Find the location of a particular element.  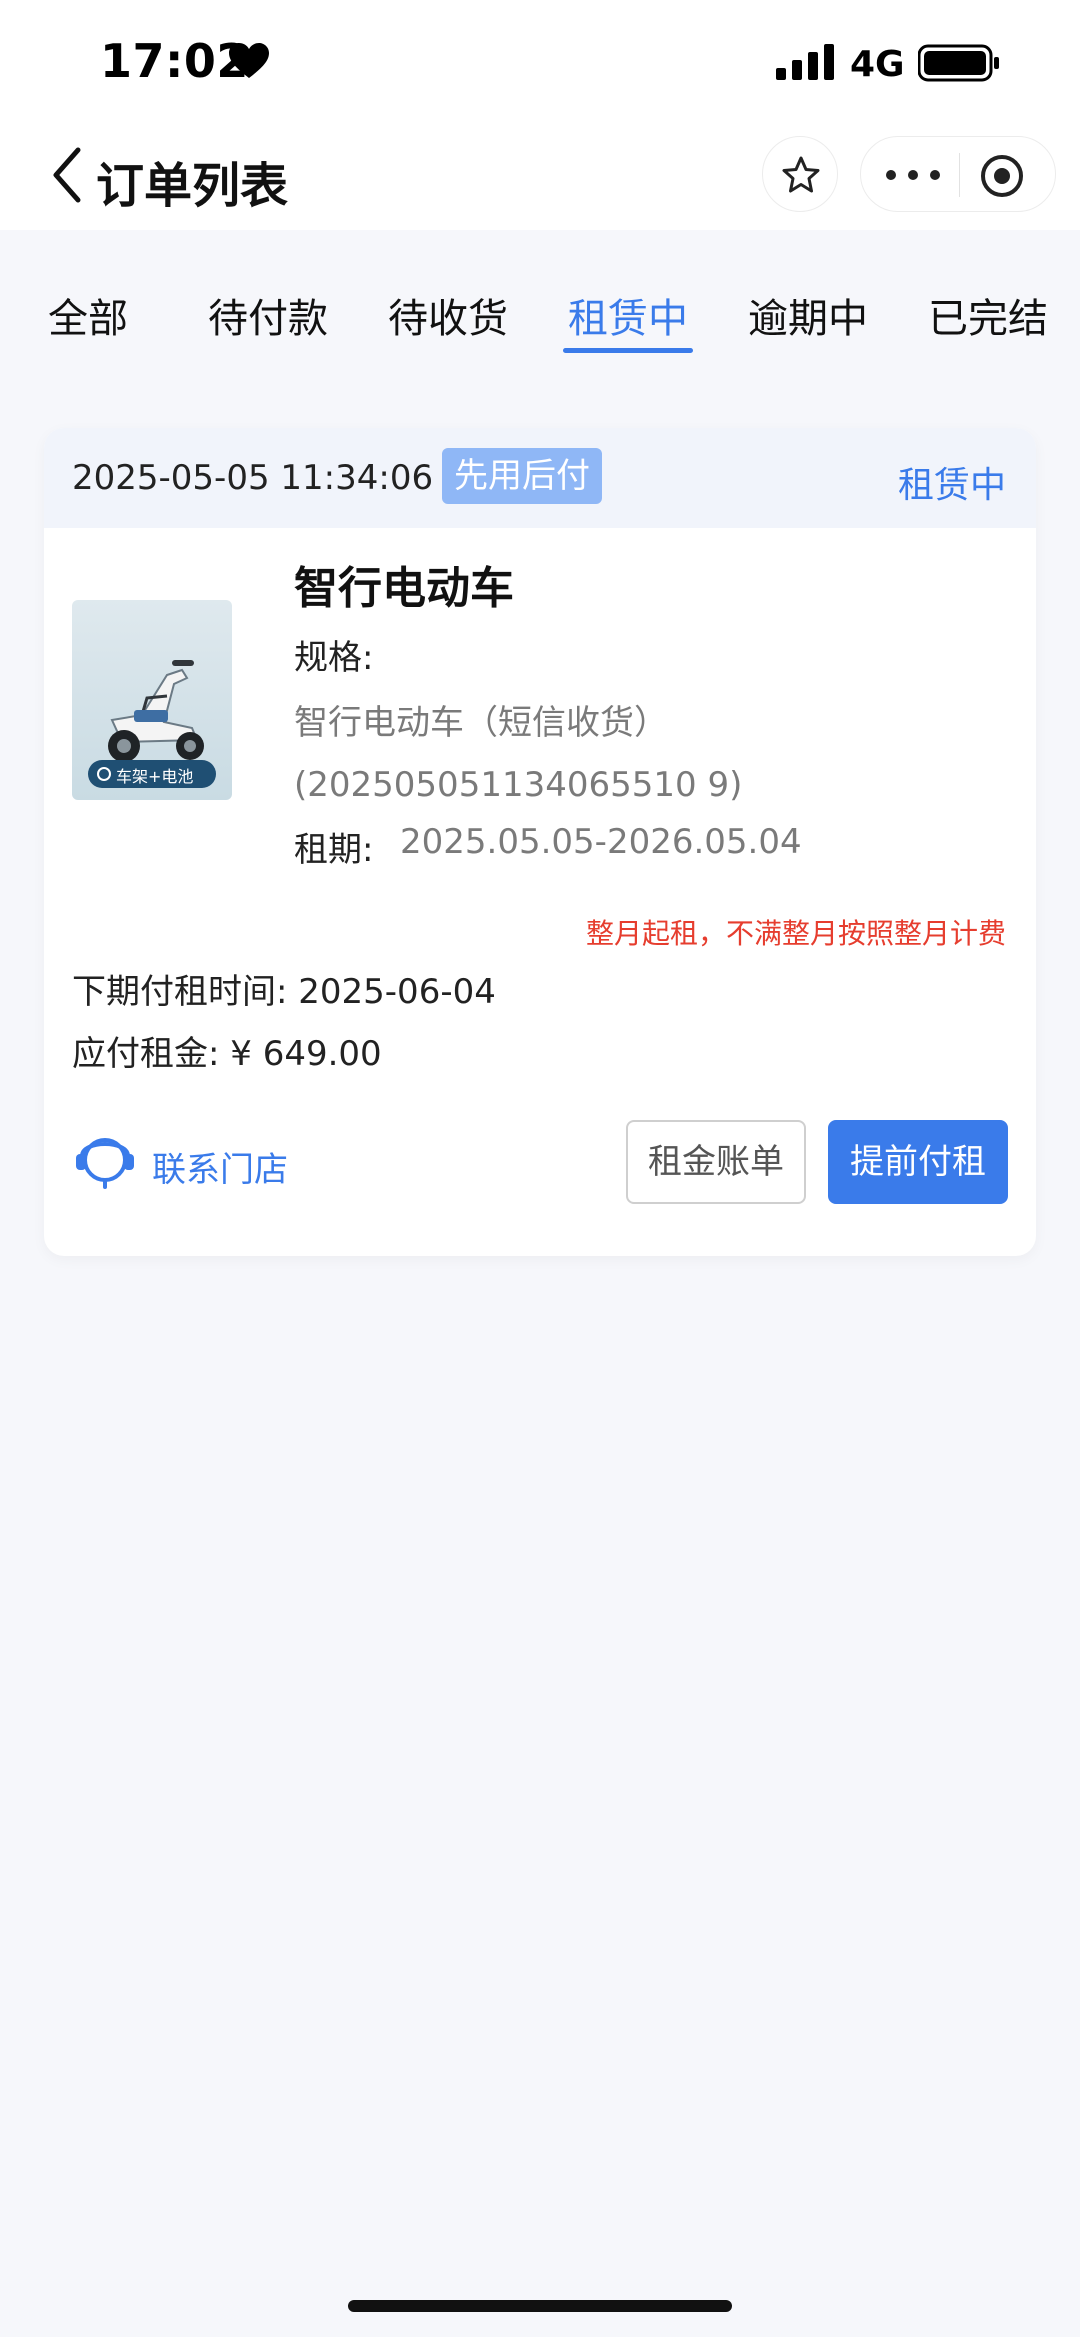

tab-renting: 租赁中 is located at coordinates (628, 315).